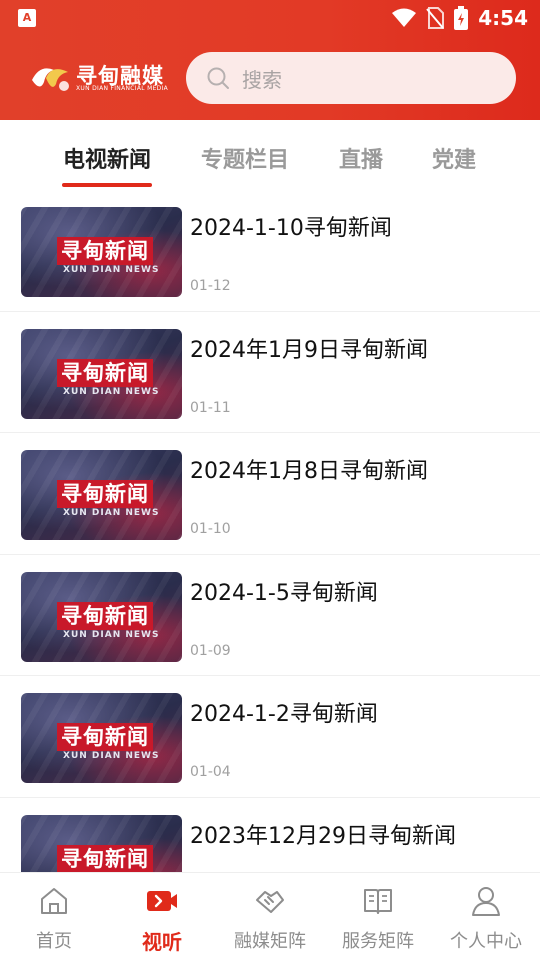 The image size is (540, 960). I want to click on news-date: 01-11, so click(210, 407).